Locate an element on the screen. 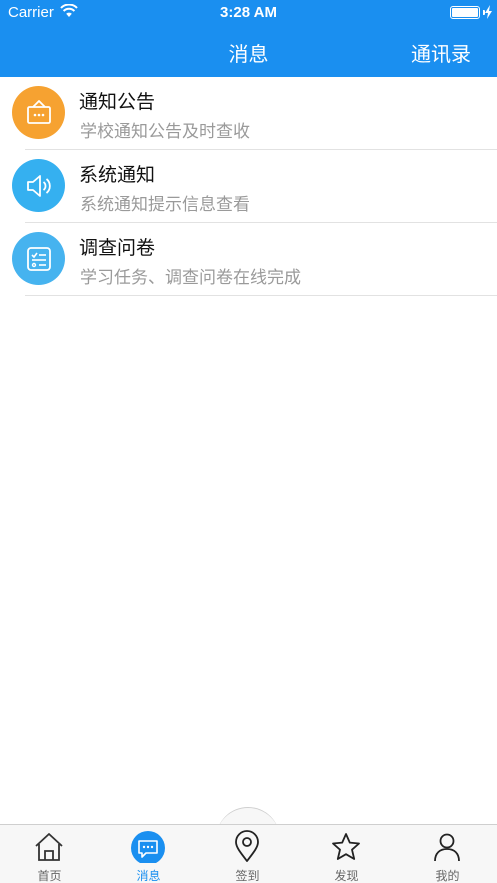  tab-checkin: 签到 is located at coordinates (247, 854).